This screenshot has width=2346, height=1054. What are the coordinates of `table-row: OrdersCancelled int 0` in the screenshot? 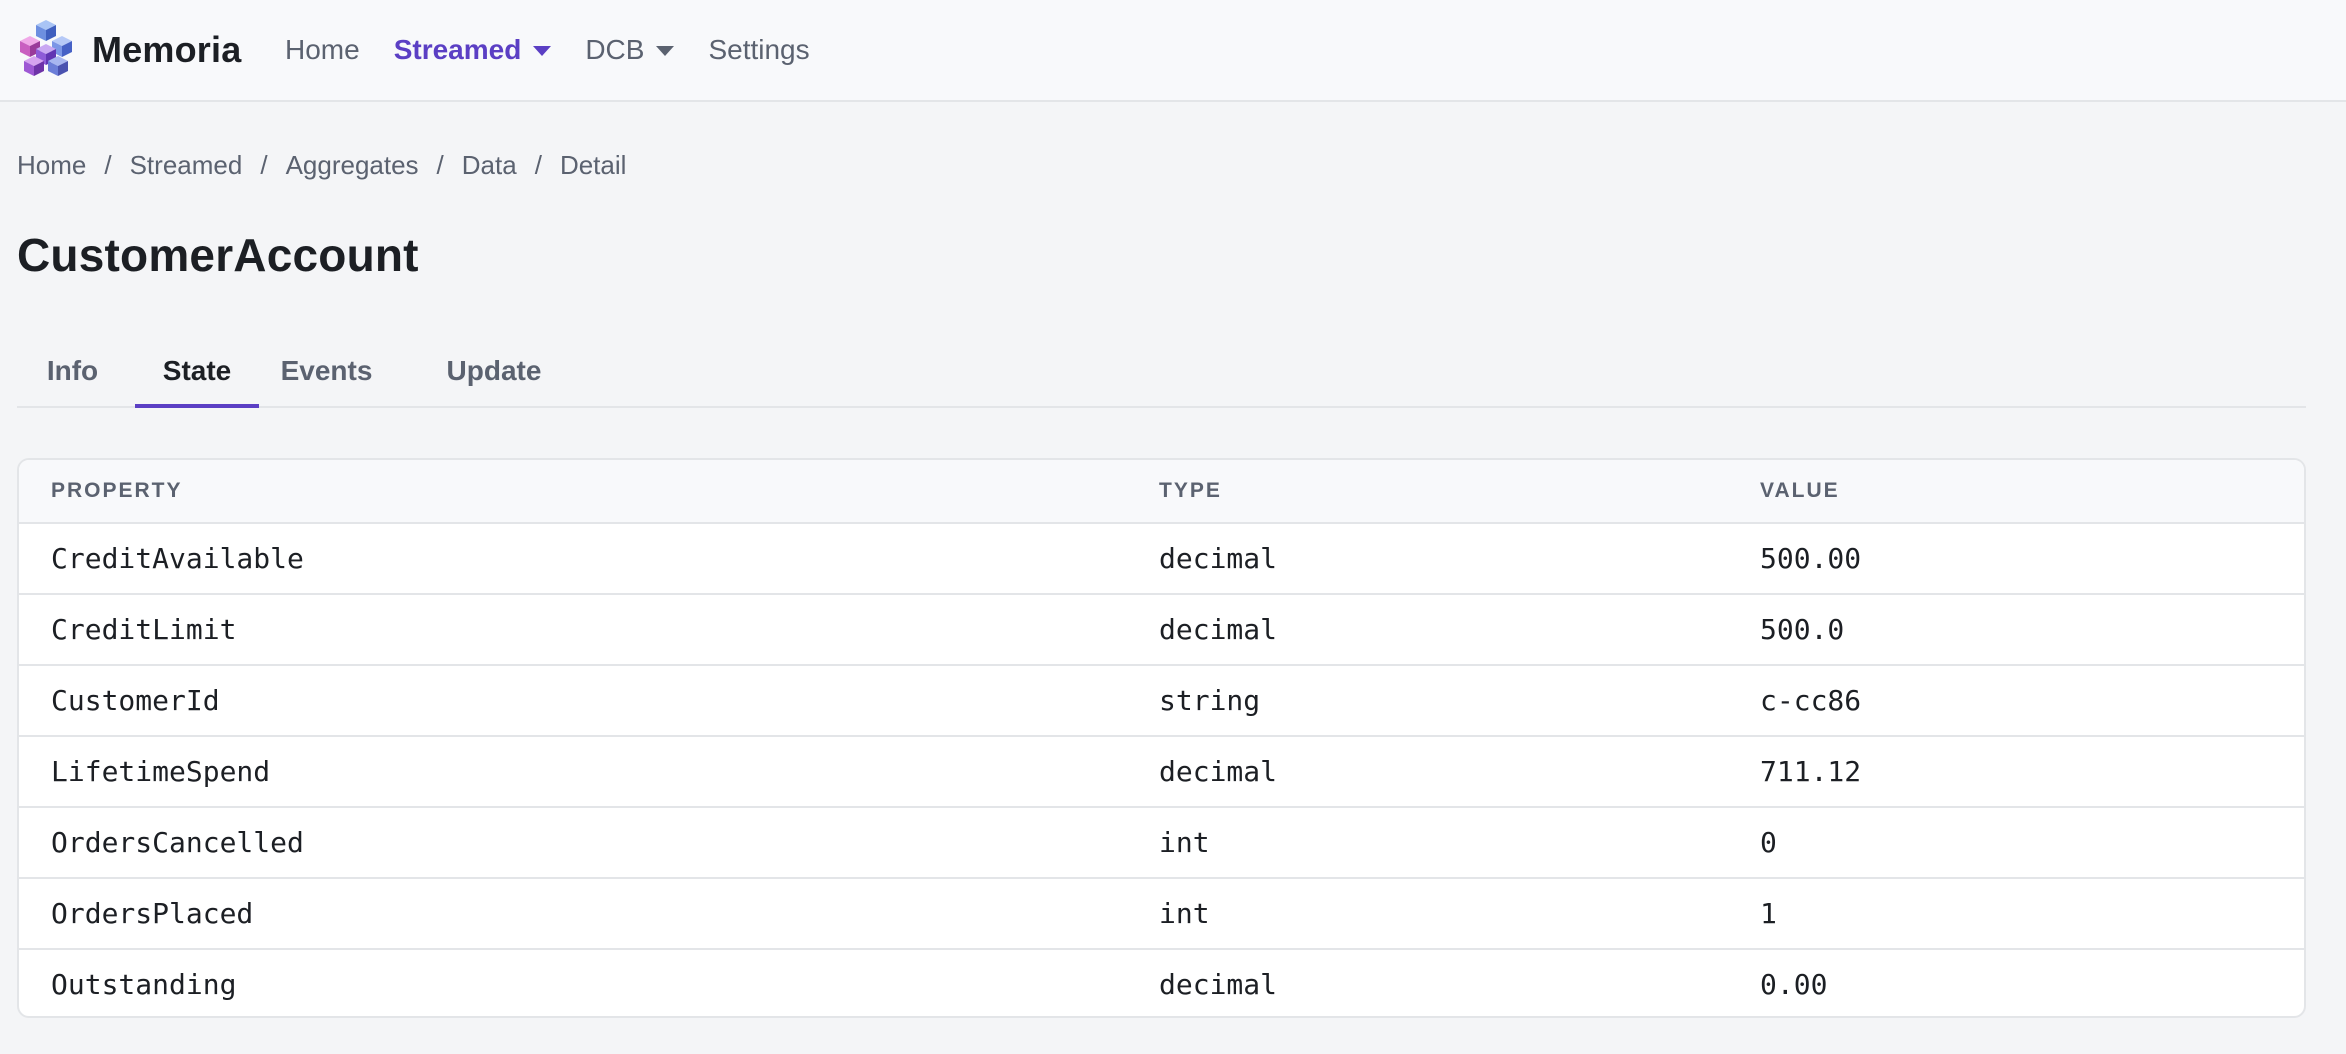 It's located at (1161, 843).